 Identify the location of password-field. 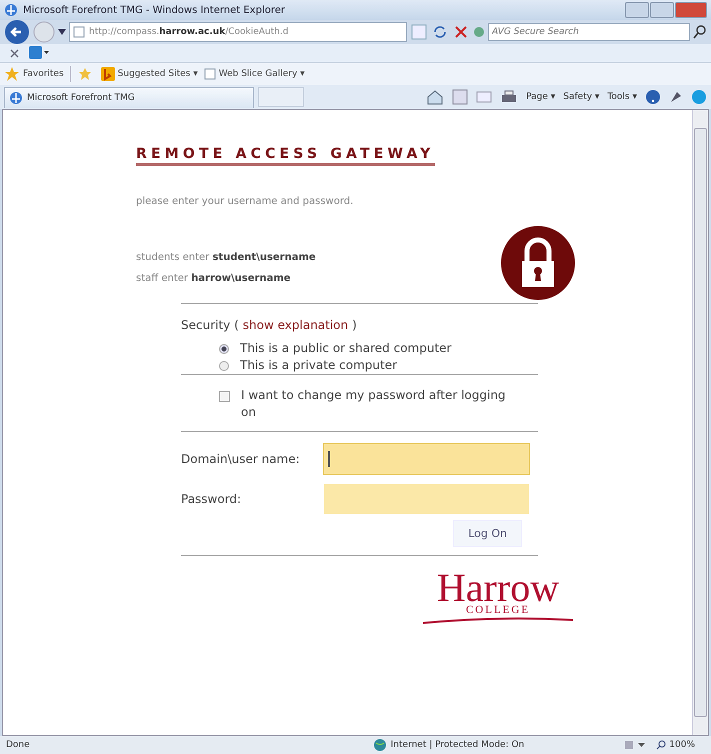
(426, 499).